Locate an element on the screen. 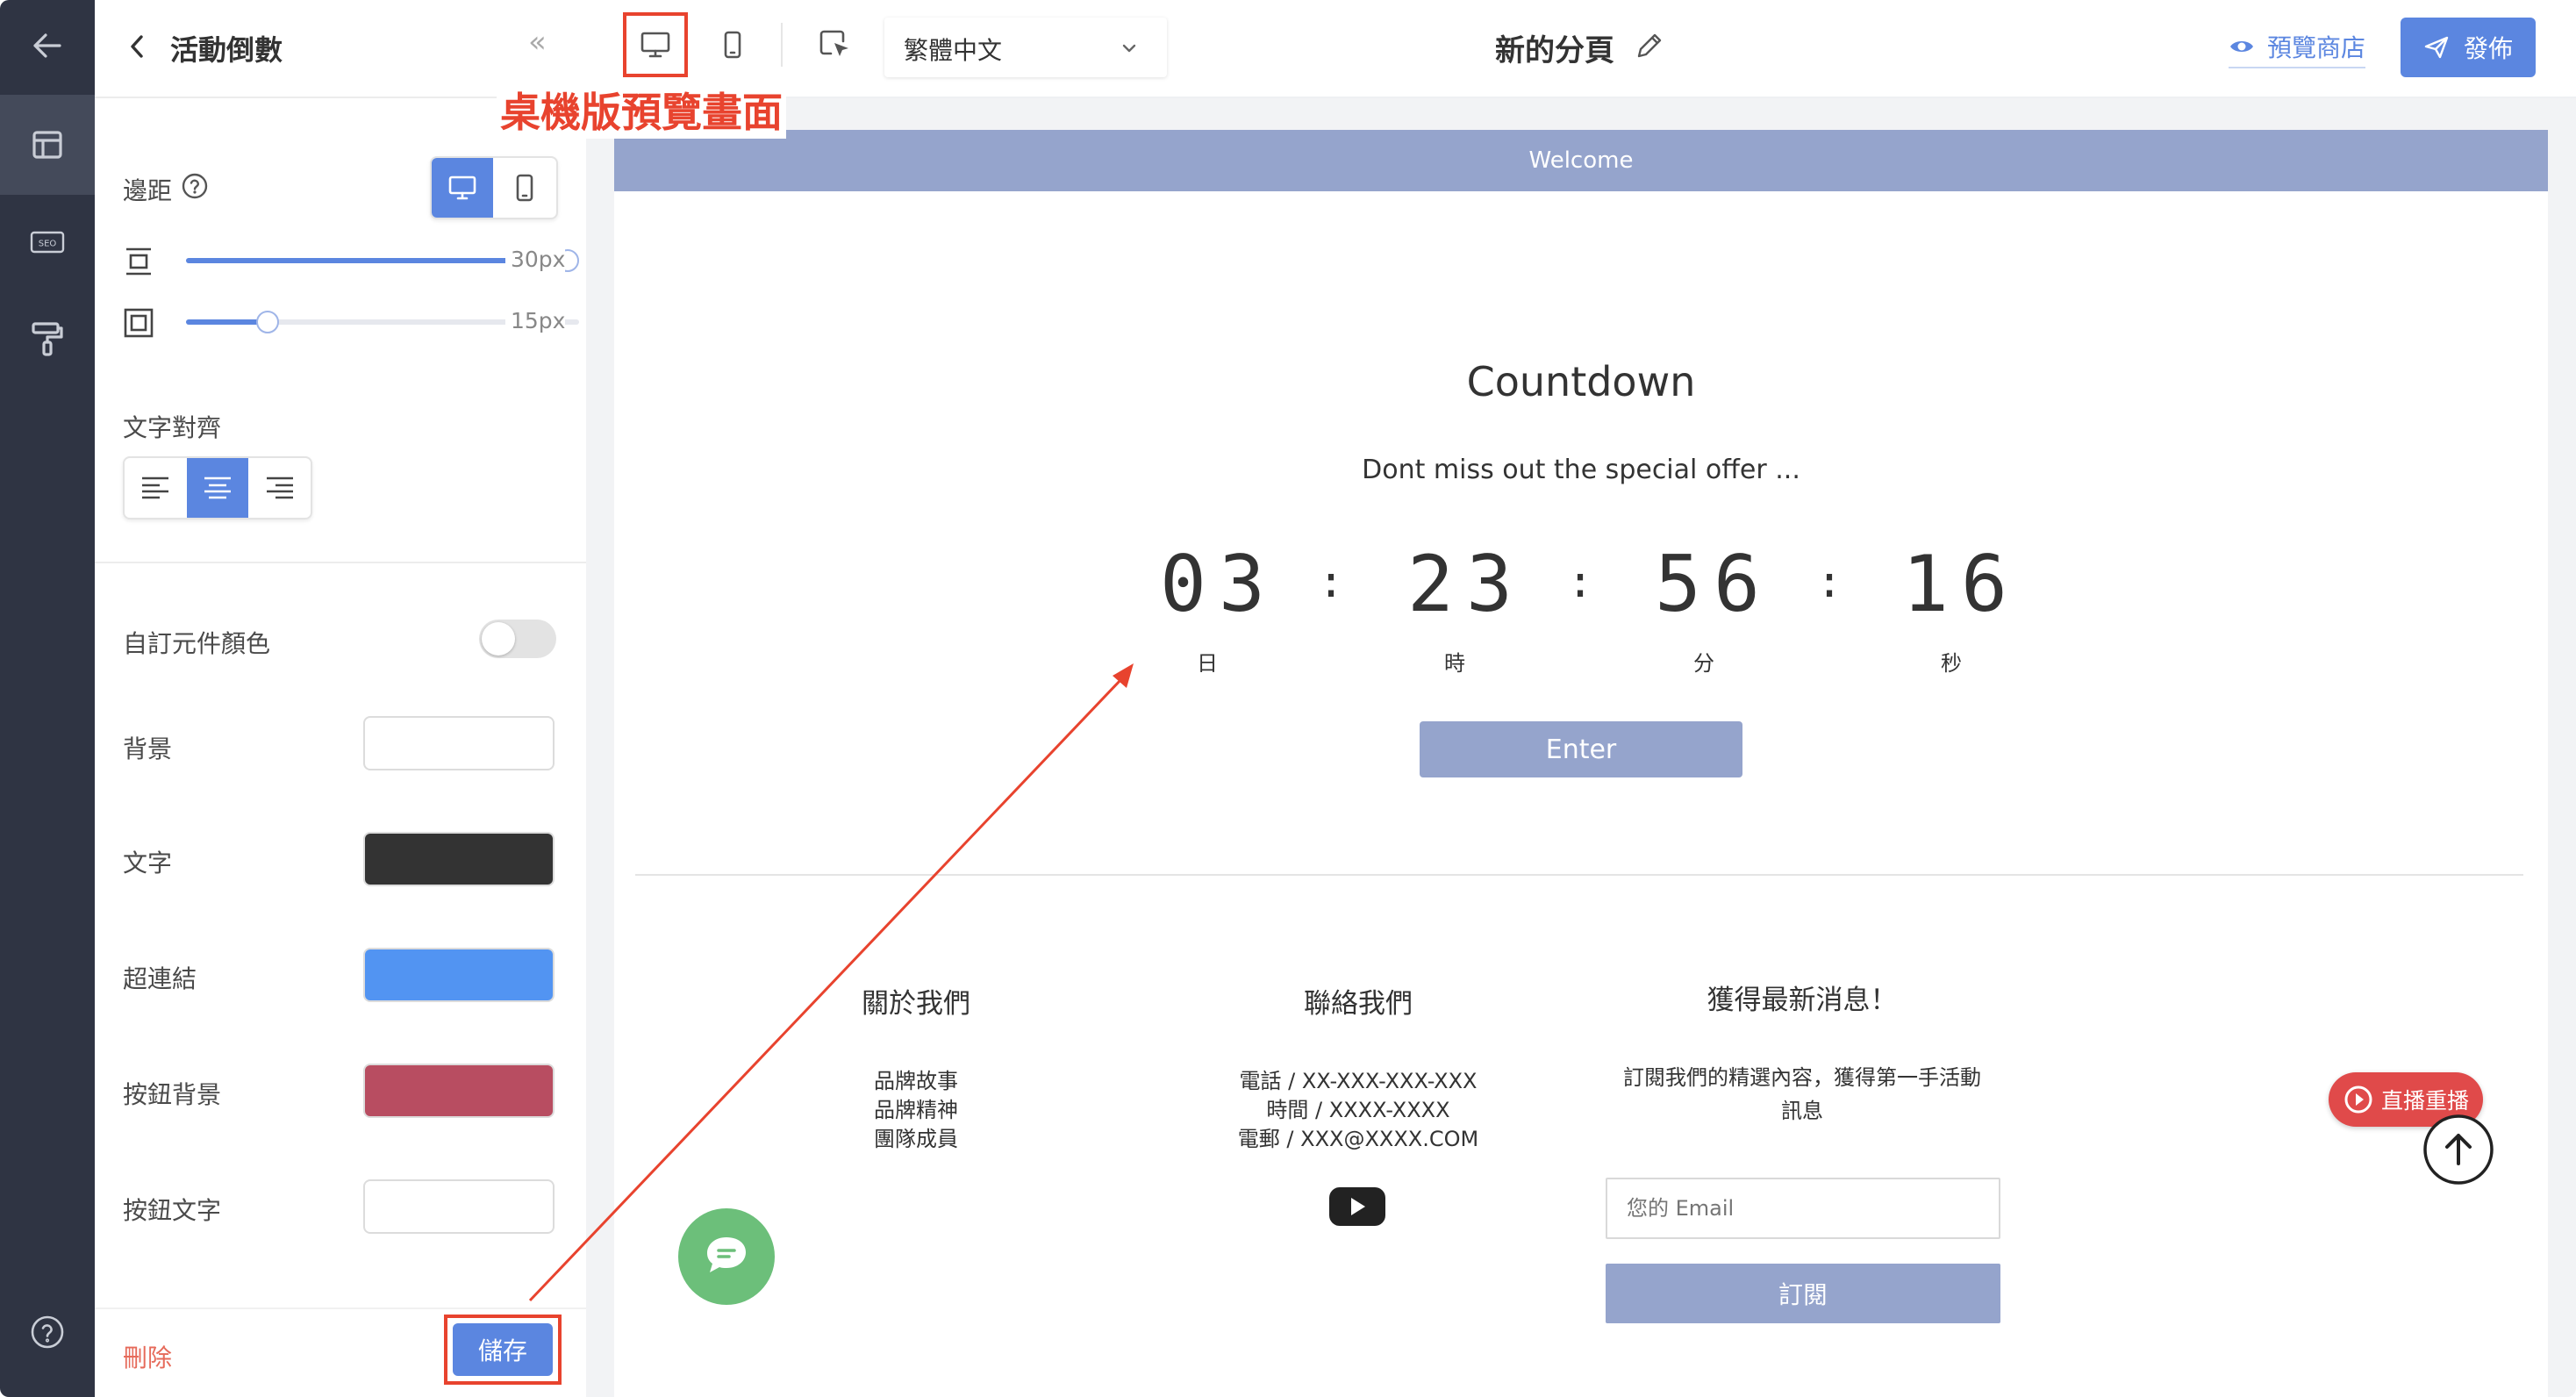 Image resolution: width=2576 pixels, height=1397 pixels. outer-padding-slider-handle is located at coordinates (267, 322).